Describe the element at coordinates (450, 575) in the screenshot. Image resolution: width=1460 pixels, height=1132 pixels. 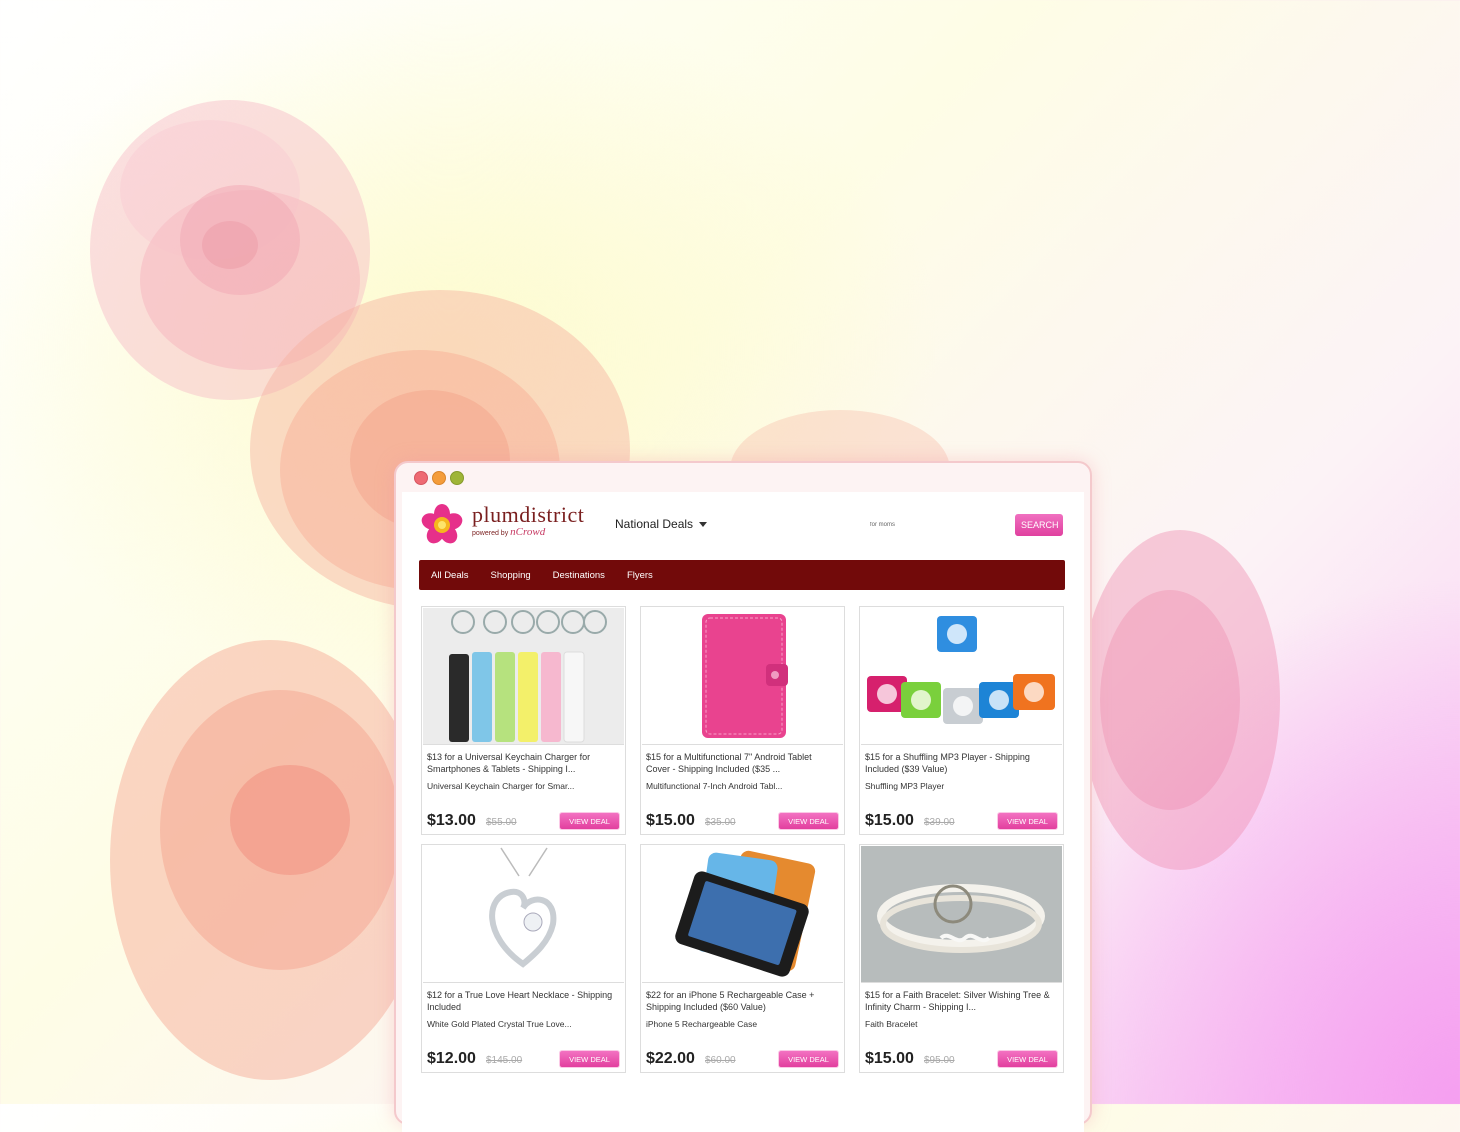
I see `nav-item-all-deals: All Deals` at that location.